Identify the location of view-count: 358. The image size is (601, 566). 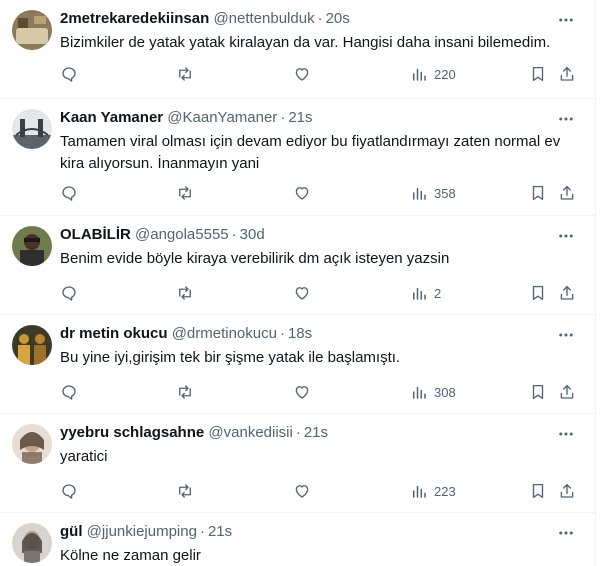
(445, 193).